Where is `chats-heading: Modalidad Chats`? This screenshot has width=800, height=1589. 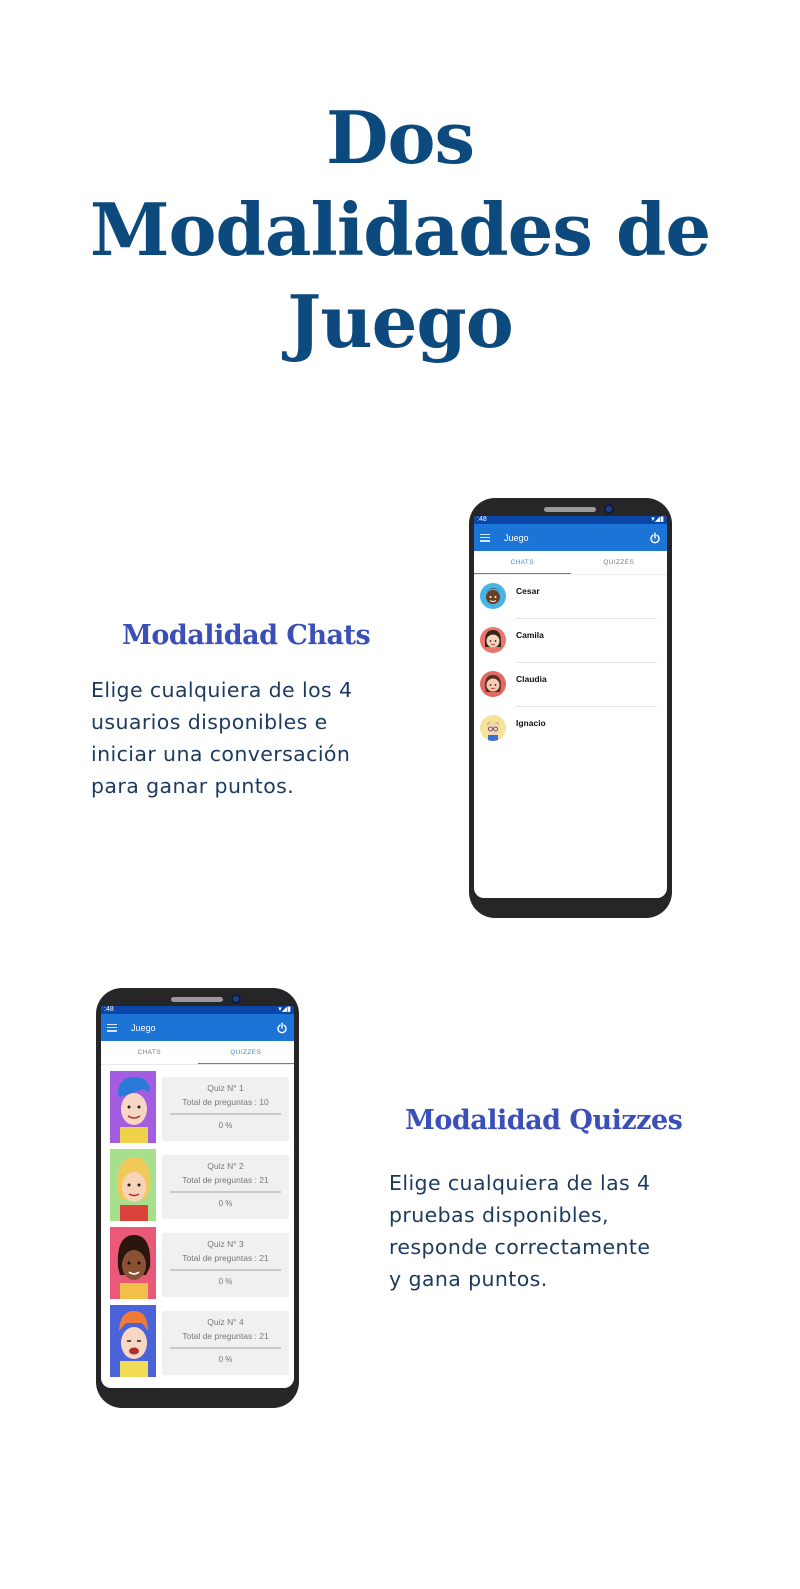 chats-heading: Modalidad Chats is located at coordinates (246, 635).